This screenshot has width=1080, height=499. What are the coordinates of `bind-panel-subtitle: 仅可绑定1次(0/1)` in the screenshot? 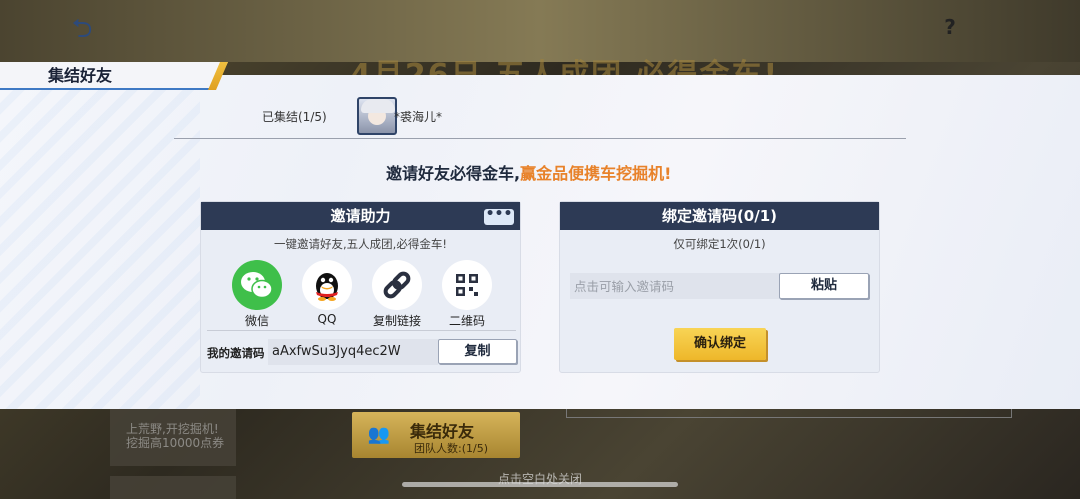 It's located at (719, 244).